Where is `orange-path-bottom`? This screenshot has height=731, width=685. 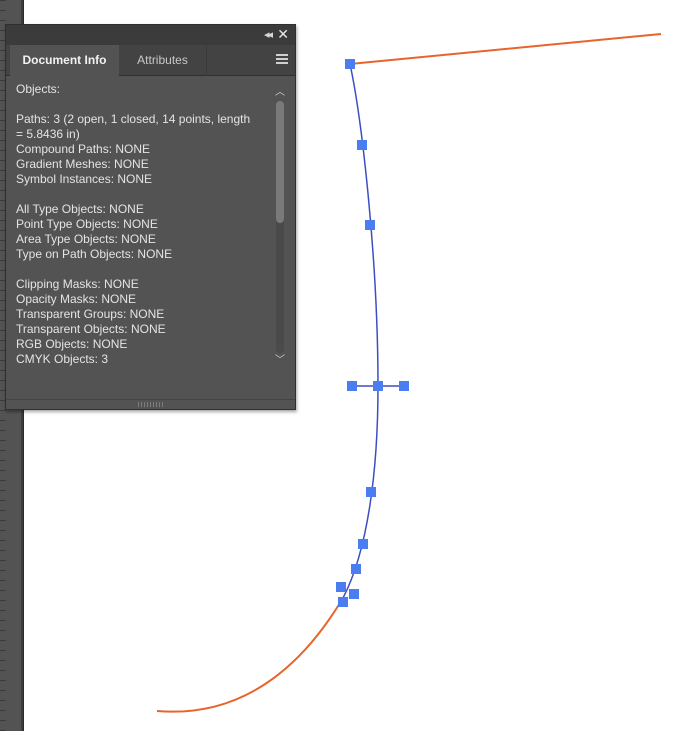
orange-path-bottom is located at coordinates (250, 655).